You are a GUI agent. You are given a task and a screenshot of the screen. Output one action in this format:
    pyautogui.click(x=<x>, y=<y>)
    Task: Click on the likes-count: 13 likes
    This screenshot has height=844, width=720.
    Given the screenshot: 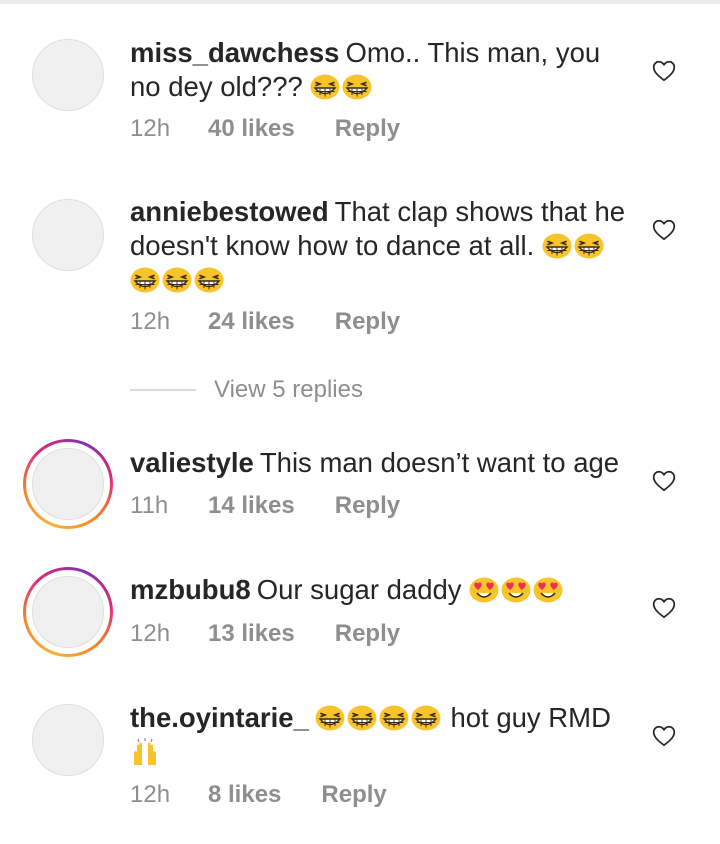 What is the action you would take?
    pyautogui.click(x=251, y=634)
    